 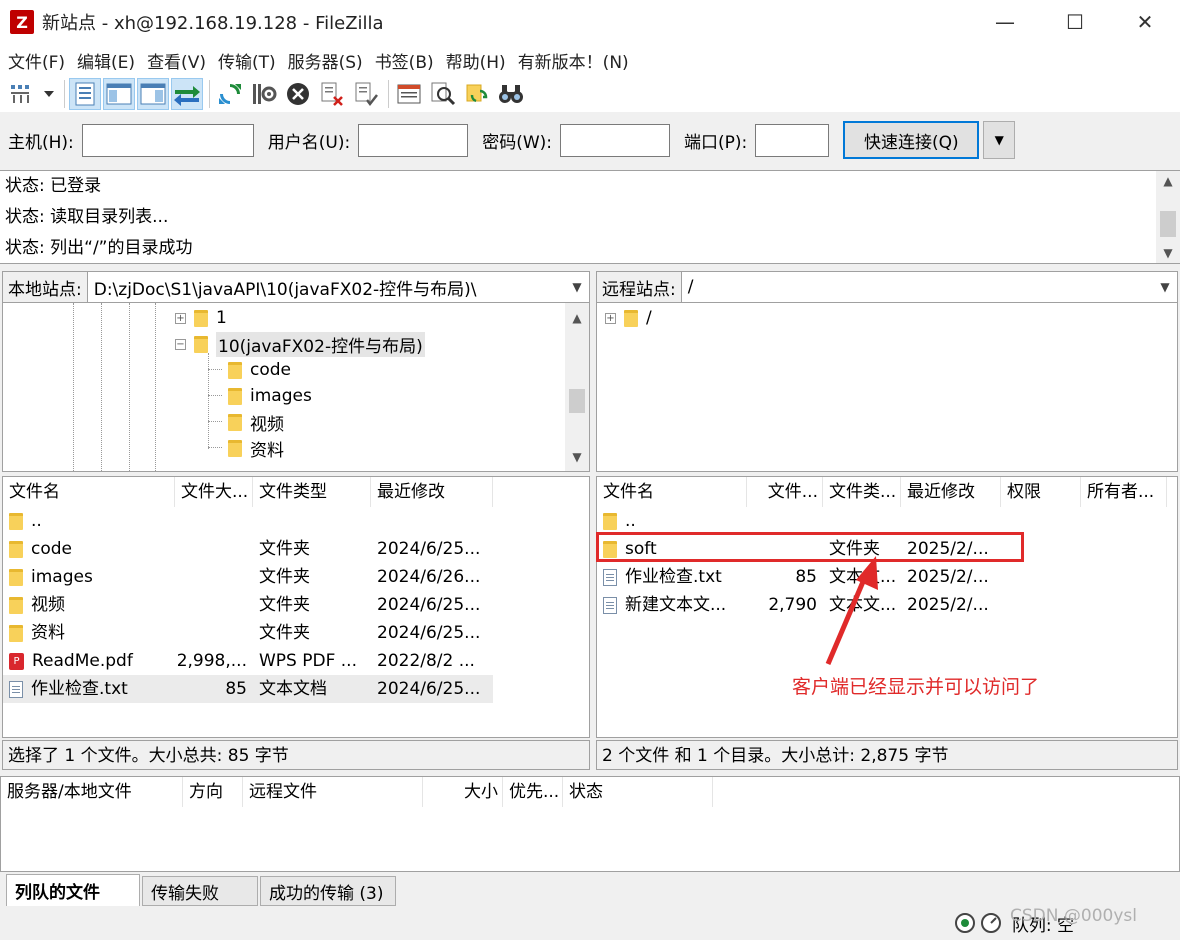 What do you see at coordinates (73, 890) in the screenshot?
I see `tab-queued-files: 列队的文件` at bounding box center [73, 890].